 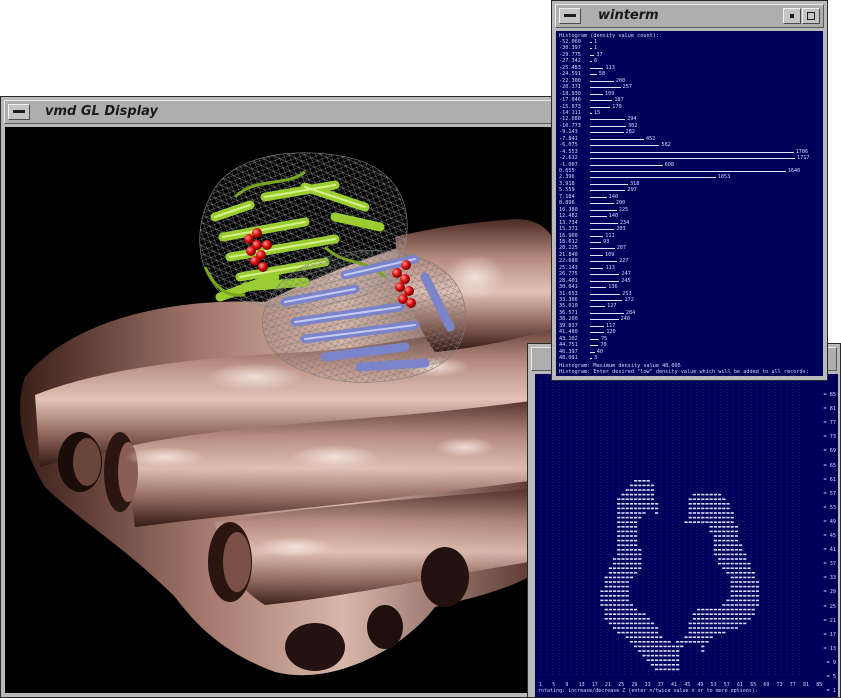 What do you see at coordinates (570, 87) in the screenshot?
I see `histogram-value: -20.371` at bounding box center [570, 87].